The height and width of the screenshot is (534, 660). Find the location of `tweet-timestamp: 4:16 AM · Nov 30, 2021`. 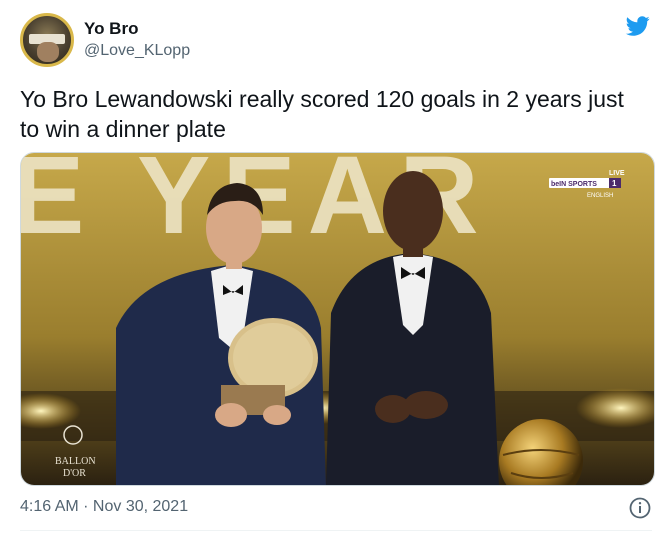

tweet-timestamp: 4:16 AM · Nov 30, 2021 is located at coordinates (104, 507).